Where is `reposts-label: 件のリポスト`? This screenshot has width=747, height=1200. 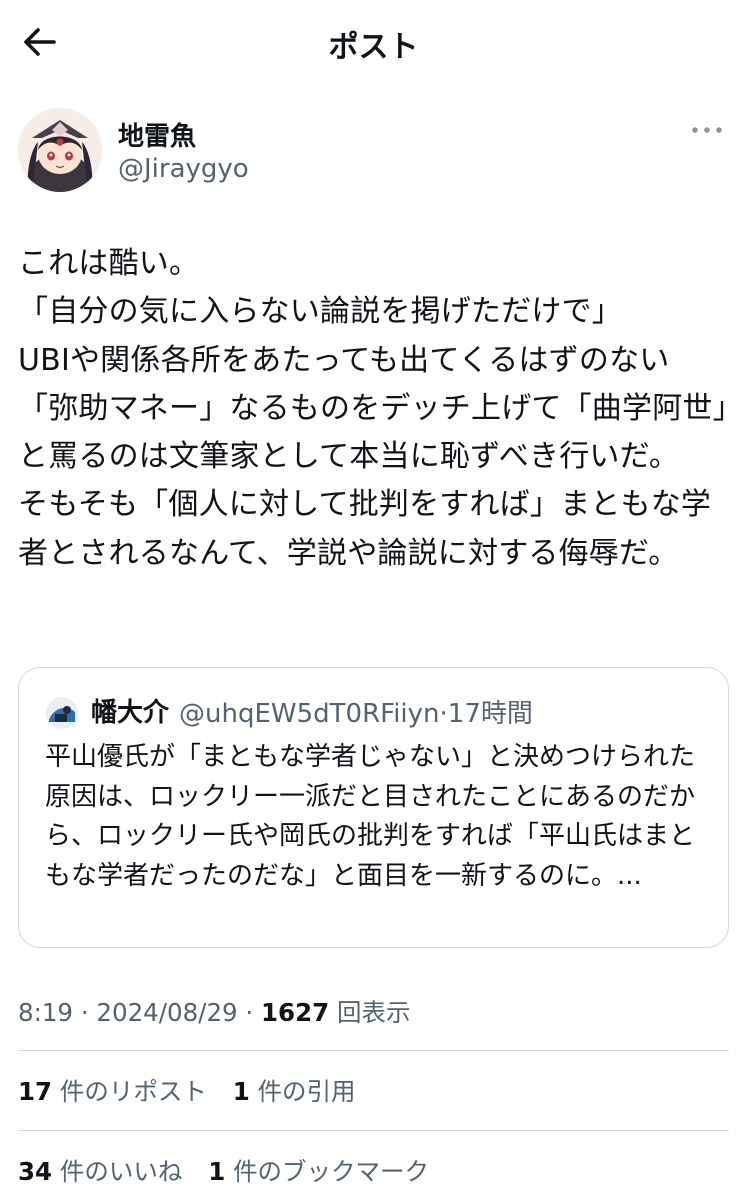
reposts-label: 件のリポスト is located at coordinates (133, 1091).